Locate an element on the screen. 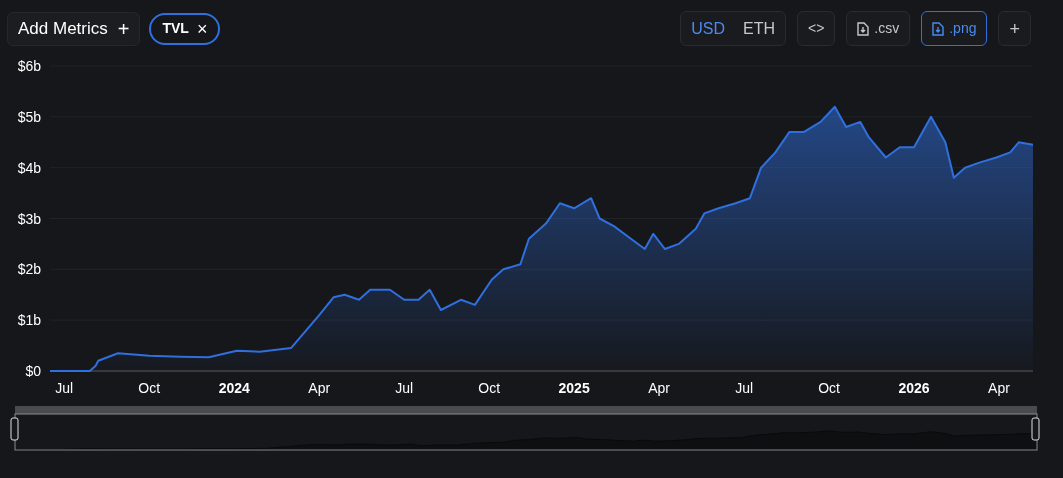 This screenshot has height=478, width=1063. add-metrics-button: Add Metrics + is located at coordinates (74, 28).